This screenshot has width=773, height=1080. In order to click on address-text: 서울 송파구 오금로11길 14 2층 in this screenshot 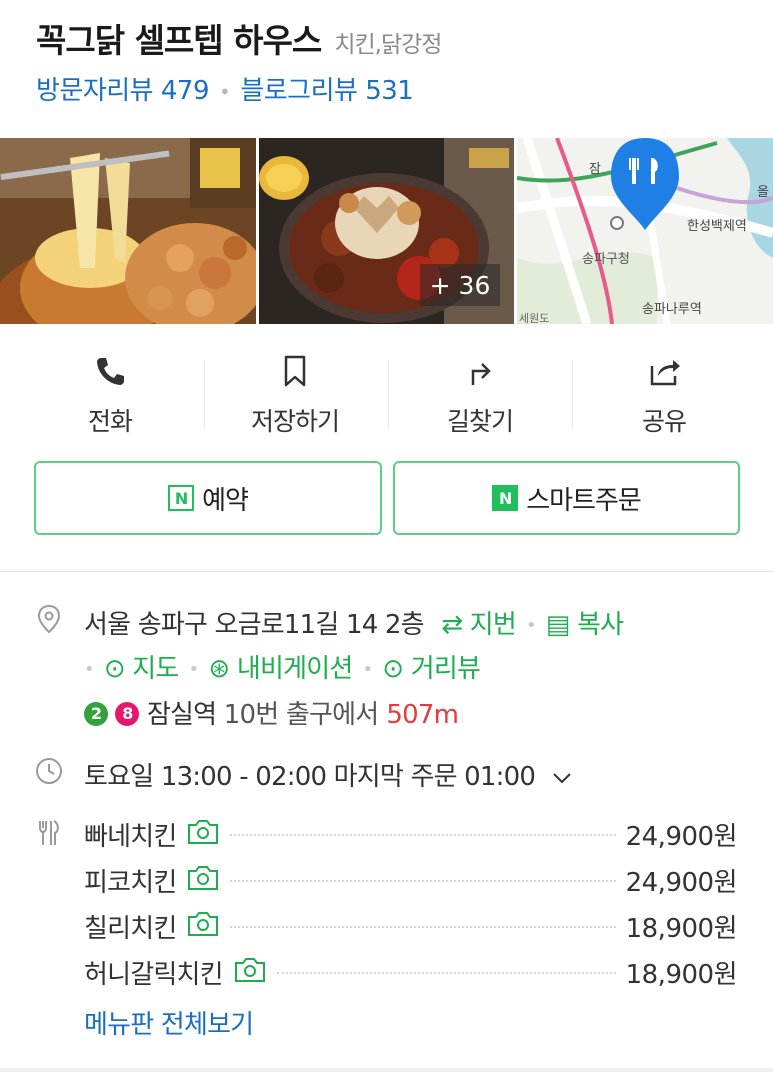, I will do `click(254, 625)`.